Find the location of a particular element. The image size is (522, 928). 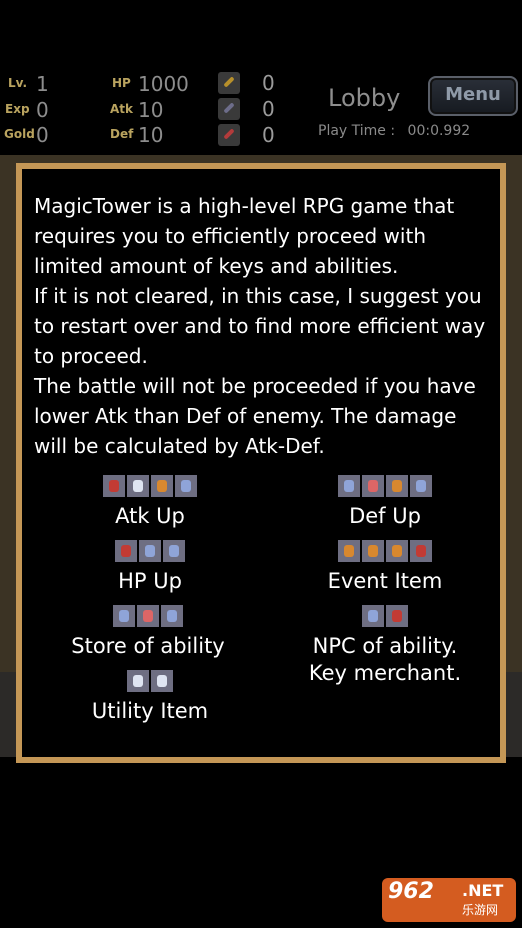

red-key-count: 0 is located at coordinates (268, 135).